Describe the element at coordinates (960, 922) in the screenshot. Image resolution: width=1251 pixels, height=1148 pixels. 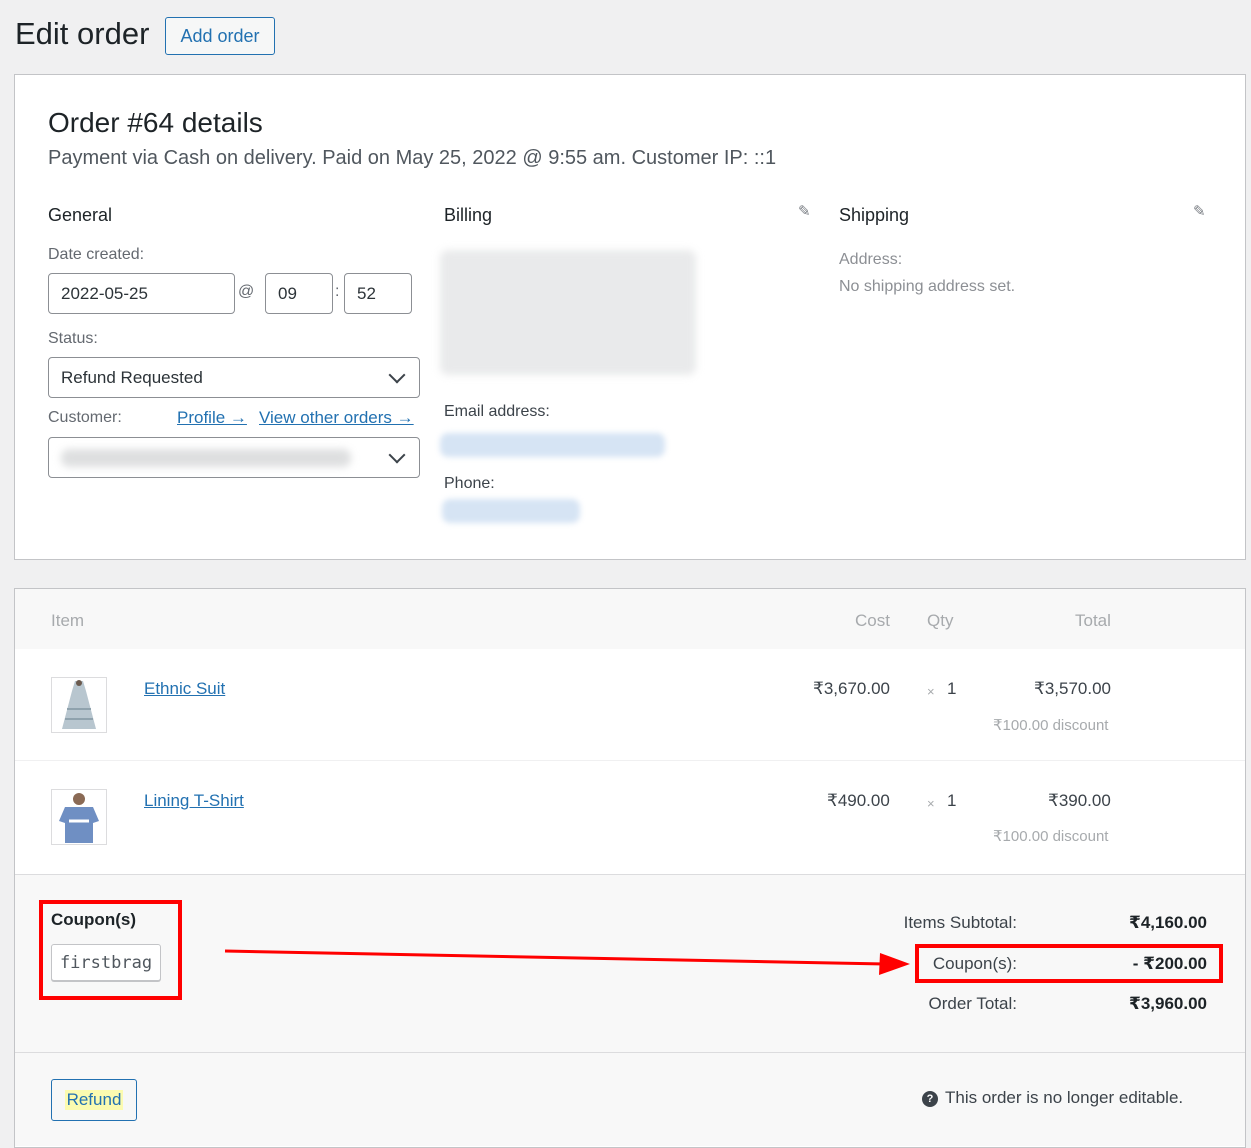
I see `items-subtotal-label: Items Subtotal:` at that location.